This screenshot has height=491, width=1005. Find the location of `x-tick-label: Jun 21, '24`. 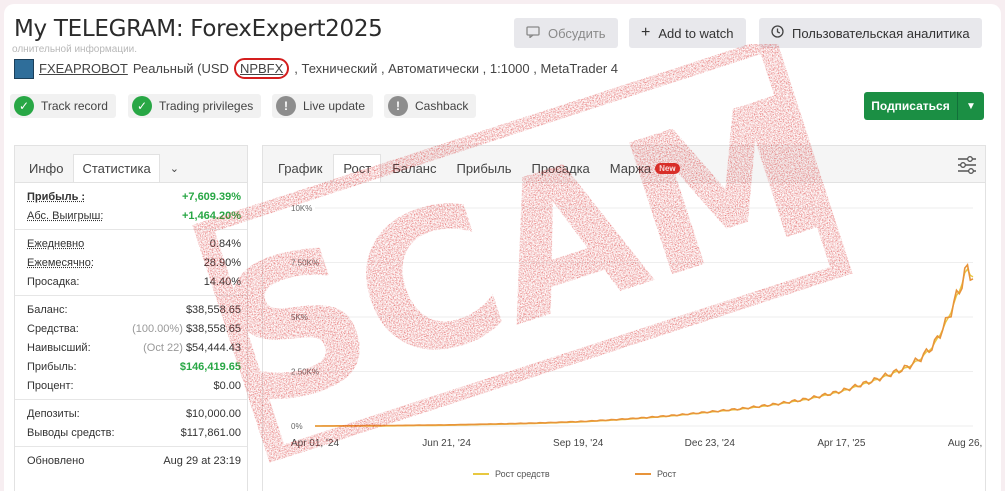

x-tick-label: Jun 21, '24 is located at coordinates (446, 443).